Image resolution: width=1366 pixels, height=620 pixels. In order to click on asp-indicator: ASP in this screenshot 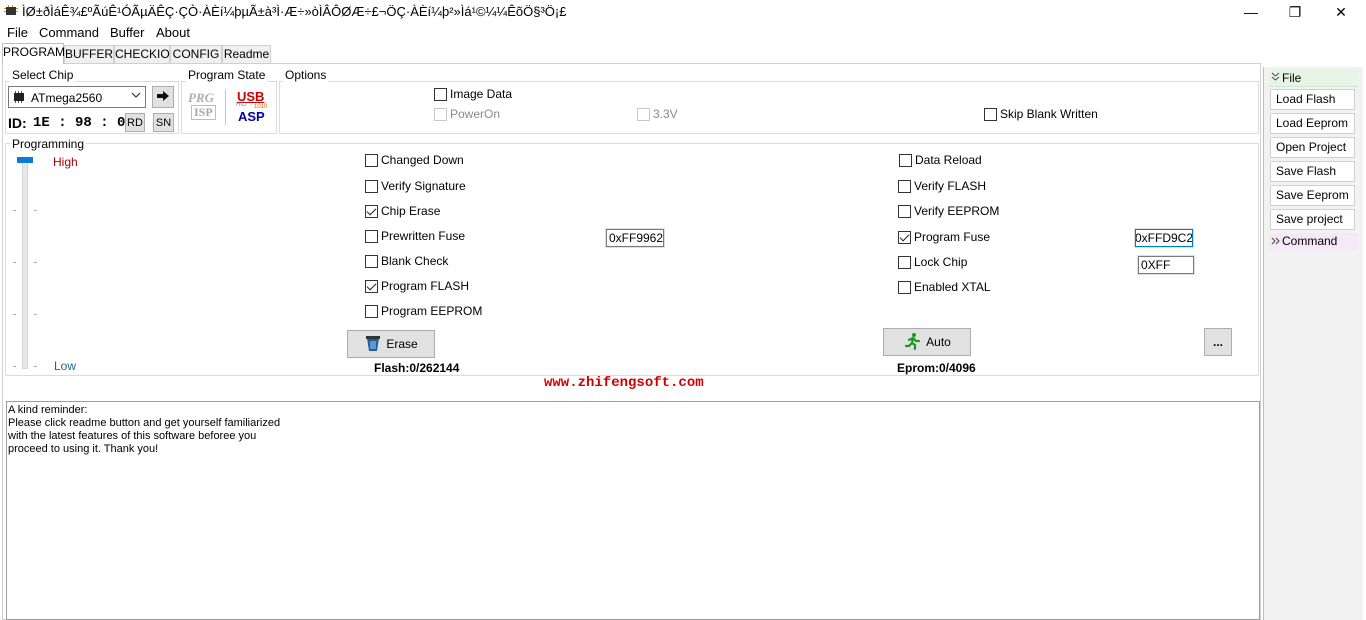, I will do `click(251, 116)`.